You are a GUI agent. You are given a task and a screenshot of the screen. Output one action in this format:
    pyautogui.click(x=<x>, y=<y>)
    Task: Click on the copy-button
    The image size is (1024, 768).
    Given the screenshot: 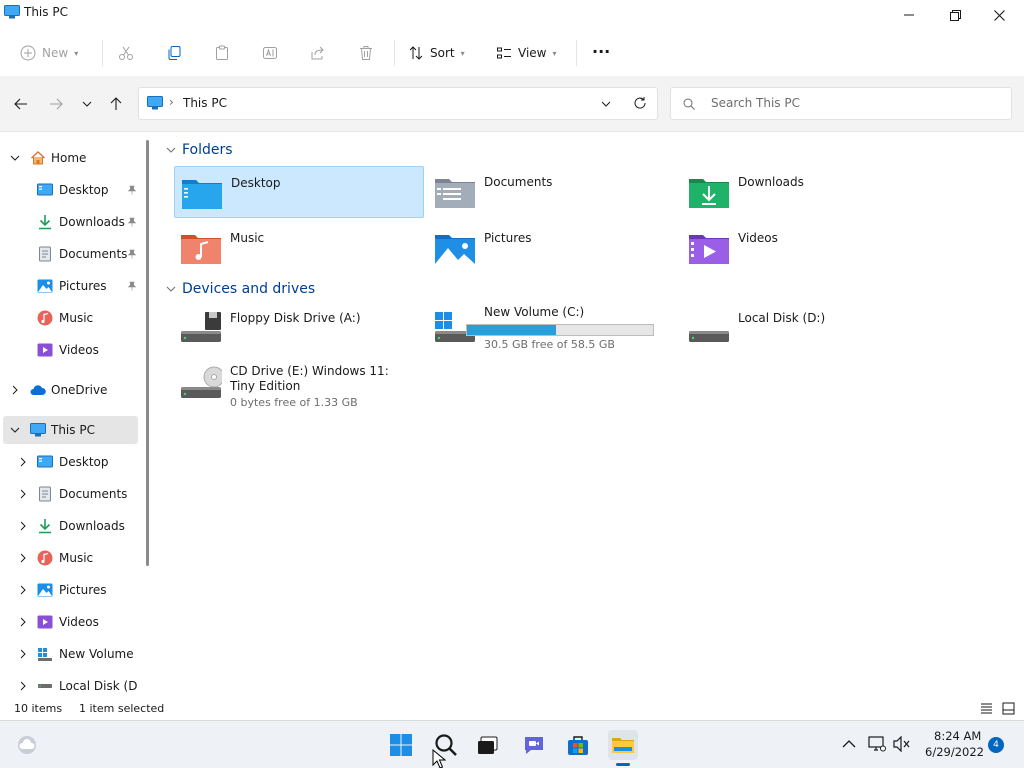 What is the action you would take?
    pyautogui.click(x=174, y=53)
    